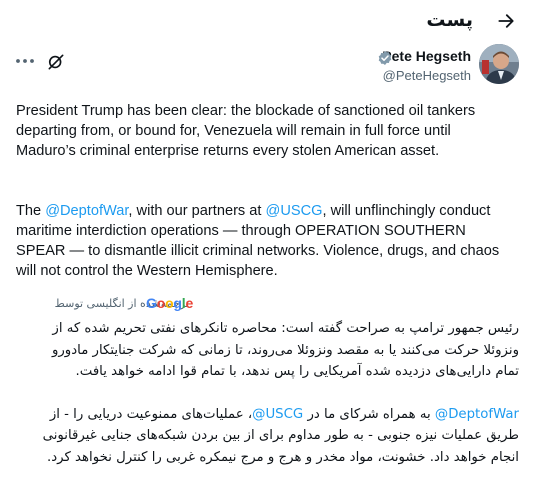 Image resolution: width=535 pixels, height=490 pixels. Describe the element at coordinates (177, 303) in the screenshot. I see `google-logo-letter: g` at that location.